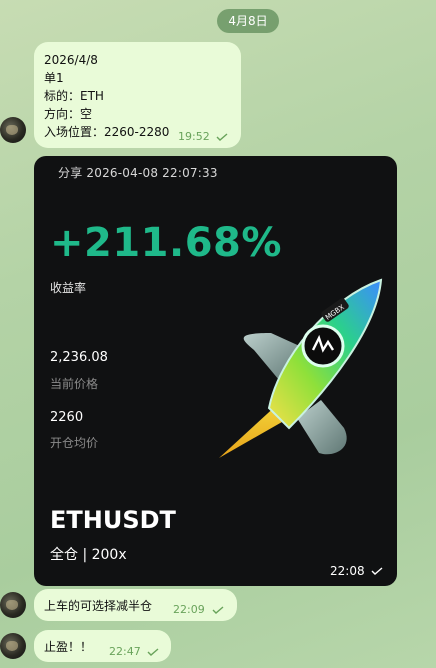 Image resolution: width=436 pixels, height=668 pixels. What do you see at coordinates (74, 443) in the screenshot?
I see `entry-price-label: 开仓均价` at bounding box center [74, 443].